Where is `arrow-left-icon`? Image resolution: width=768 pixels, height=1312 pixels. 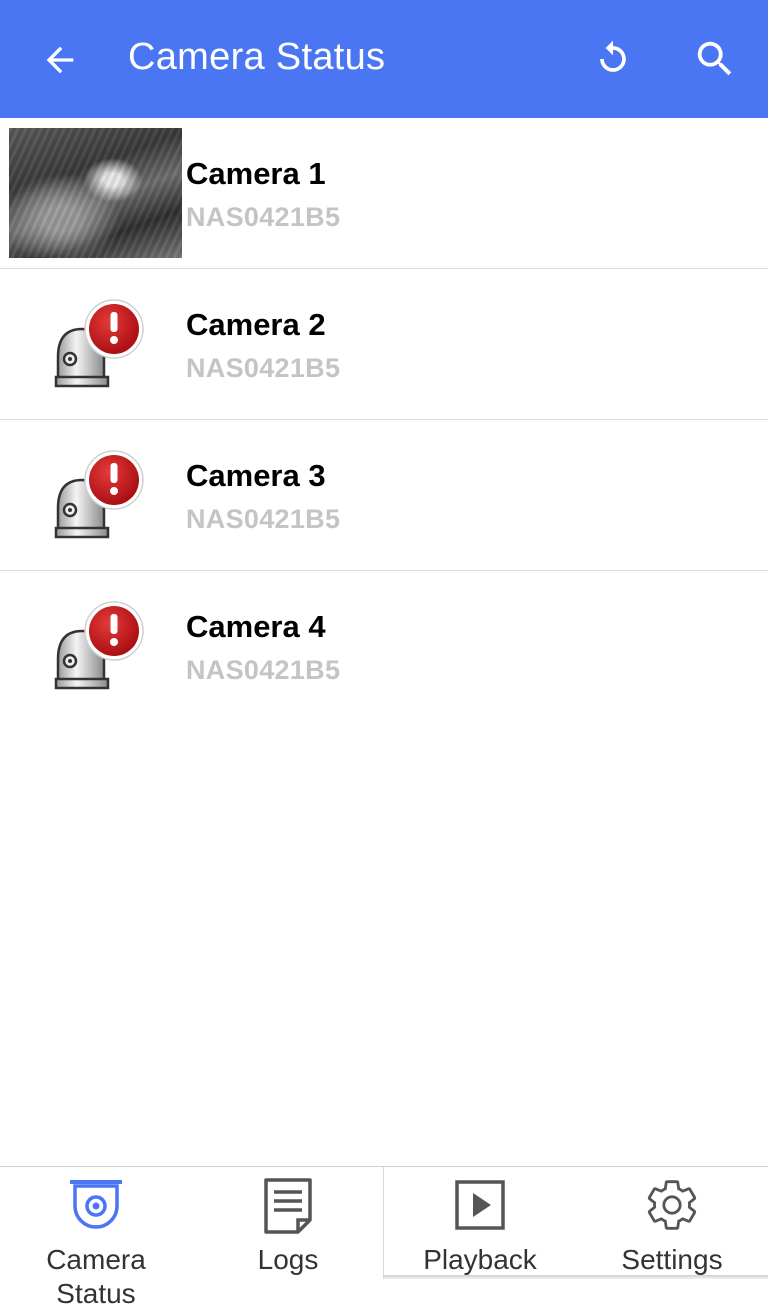
arrow-left-icon is located at coordinates (60, 60).